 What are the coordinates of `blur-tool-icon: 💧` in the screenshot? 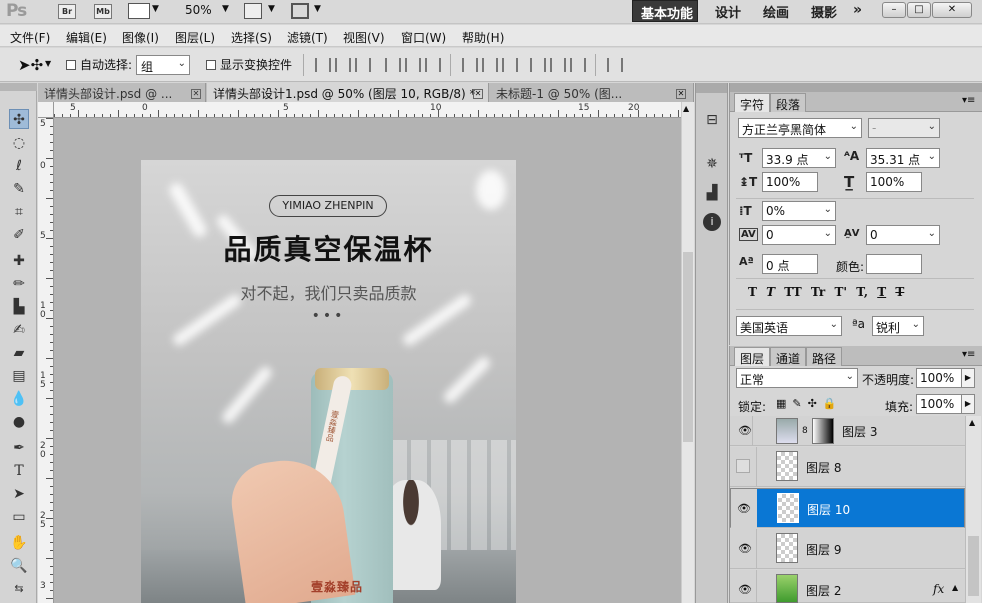 It's located at (19, 399).